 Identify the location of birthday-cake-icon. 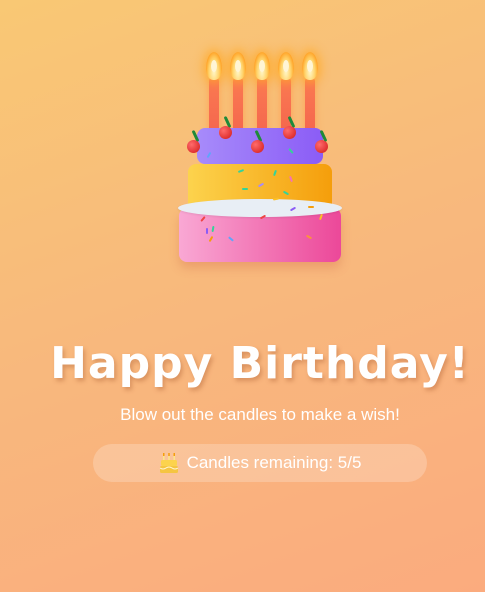
(169, 463).